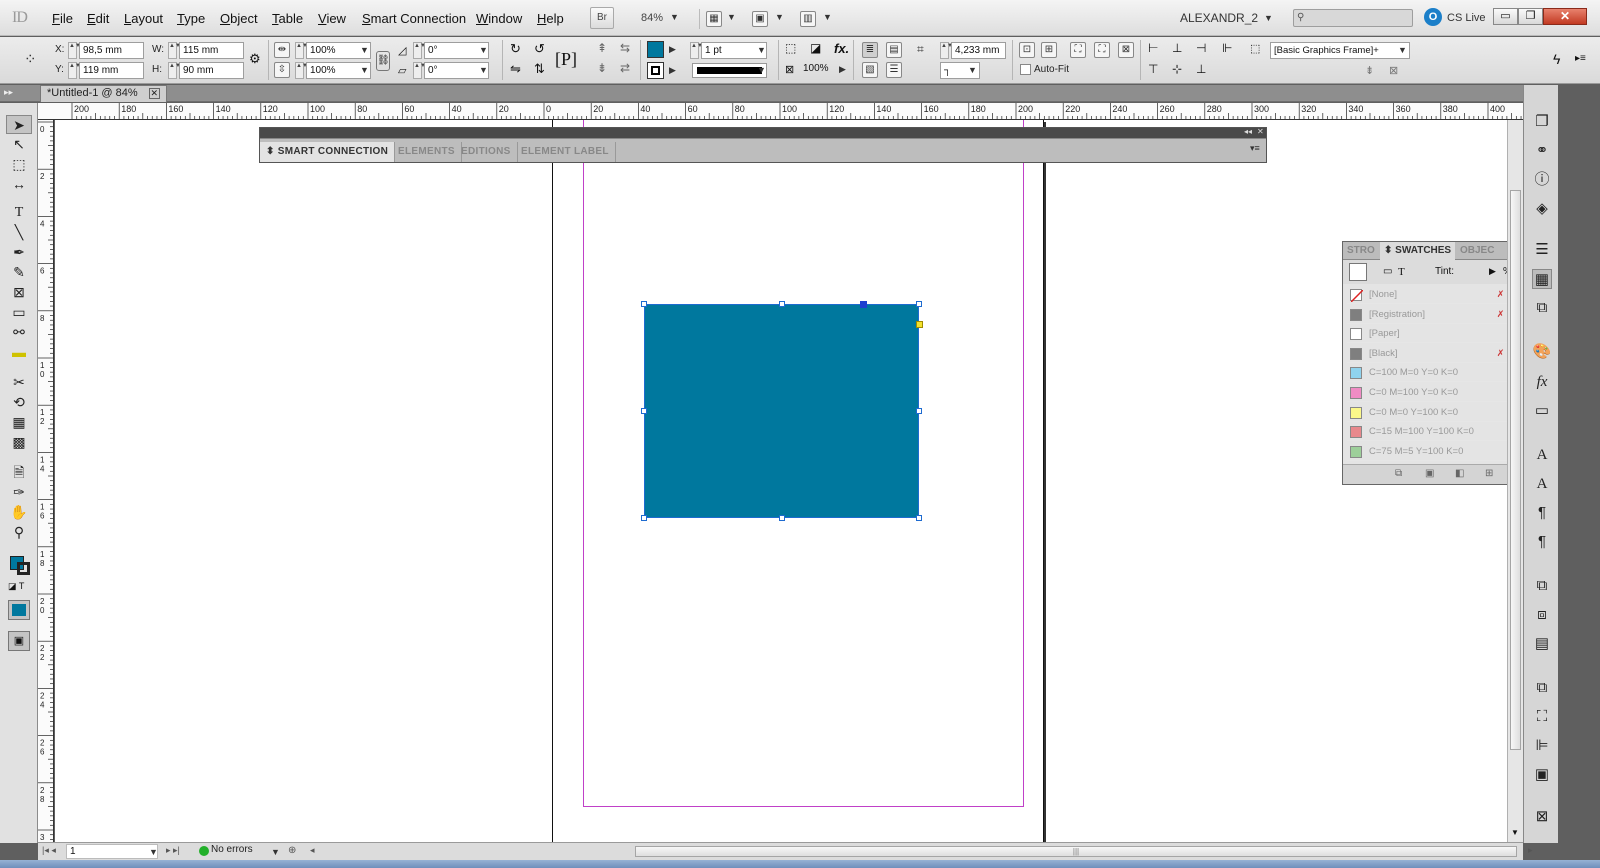  Describe the element at coordinates (539, 69) in the screenshot. I see `flip-vertical-icon: ⇅` at that location.